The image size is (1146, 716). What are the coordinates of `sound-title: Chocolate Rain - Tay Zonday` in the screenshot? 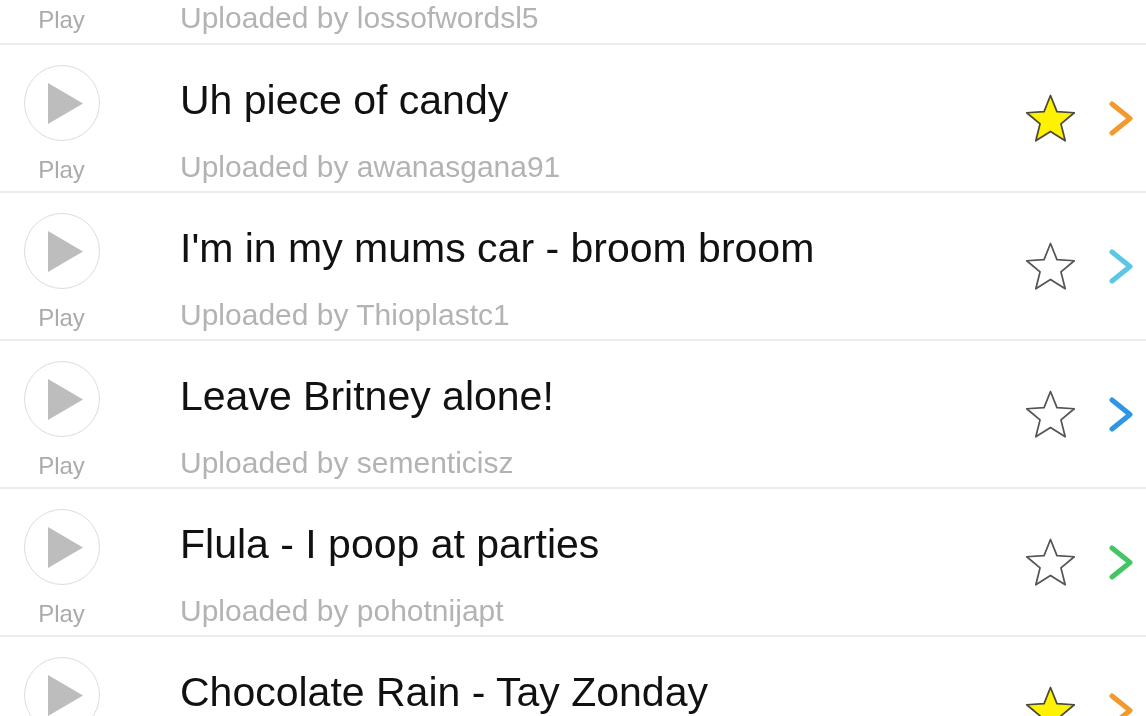 It's located at (602, 692).